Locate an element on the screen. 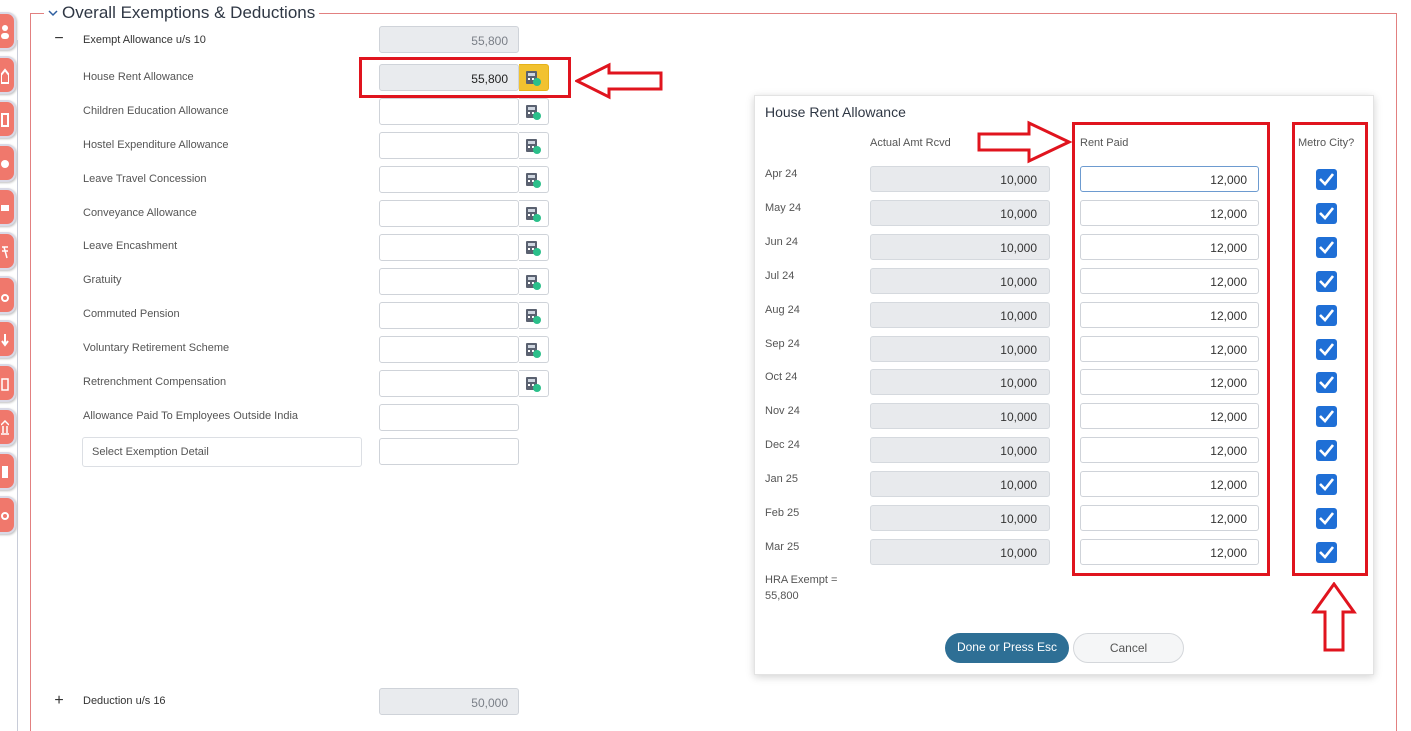 The width and height of the screenshot is (1411, 731). rail-tab-user is located at coordinates (8, 31).